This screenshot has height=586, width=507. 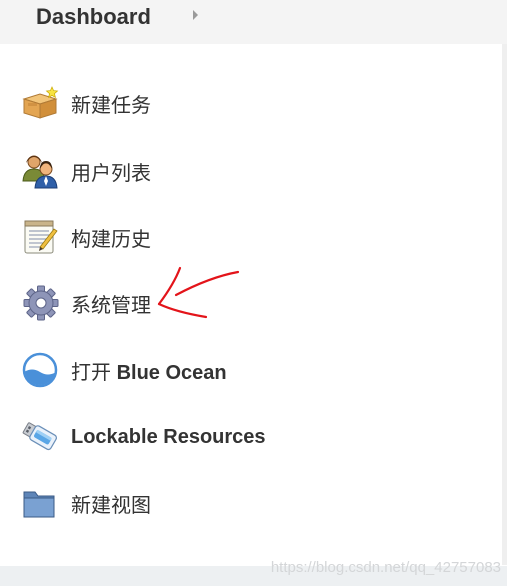 I want to click on users-icon, so click(x=40, y=171).